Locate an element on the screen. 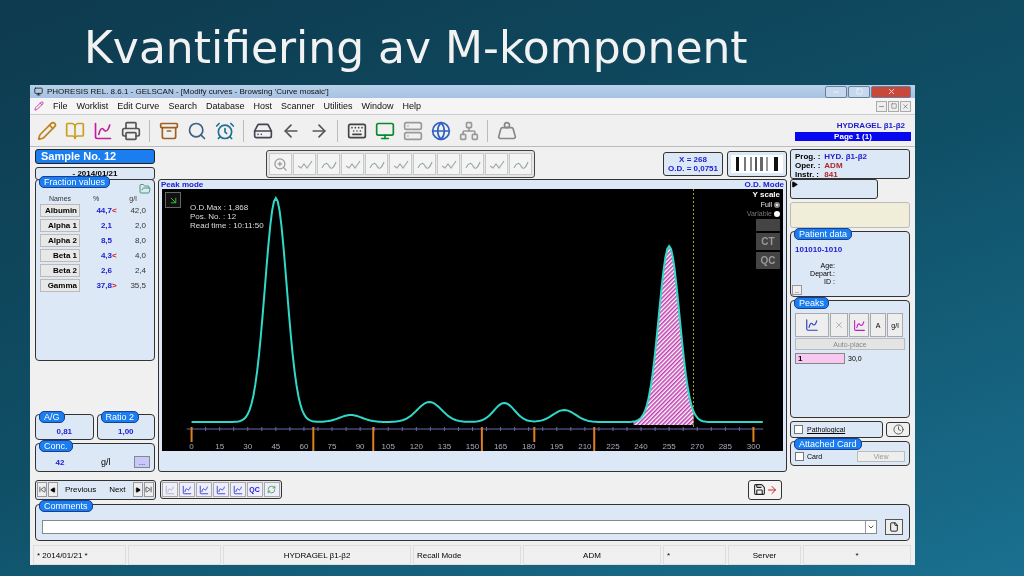 Image resolution: width=1024 pixels, height=576 pixels. maximize-button is located at coordinates (859, 91).